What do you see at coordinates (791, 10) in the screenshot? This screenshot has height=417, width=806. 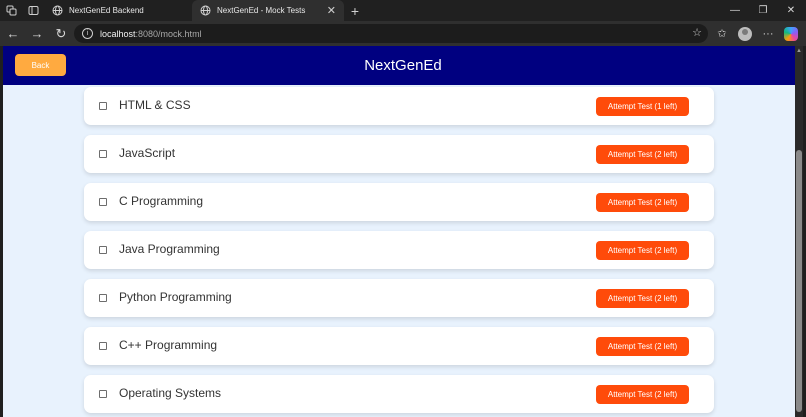 I see `close-window-icon: ✕` at bounding box center [791, 10].